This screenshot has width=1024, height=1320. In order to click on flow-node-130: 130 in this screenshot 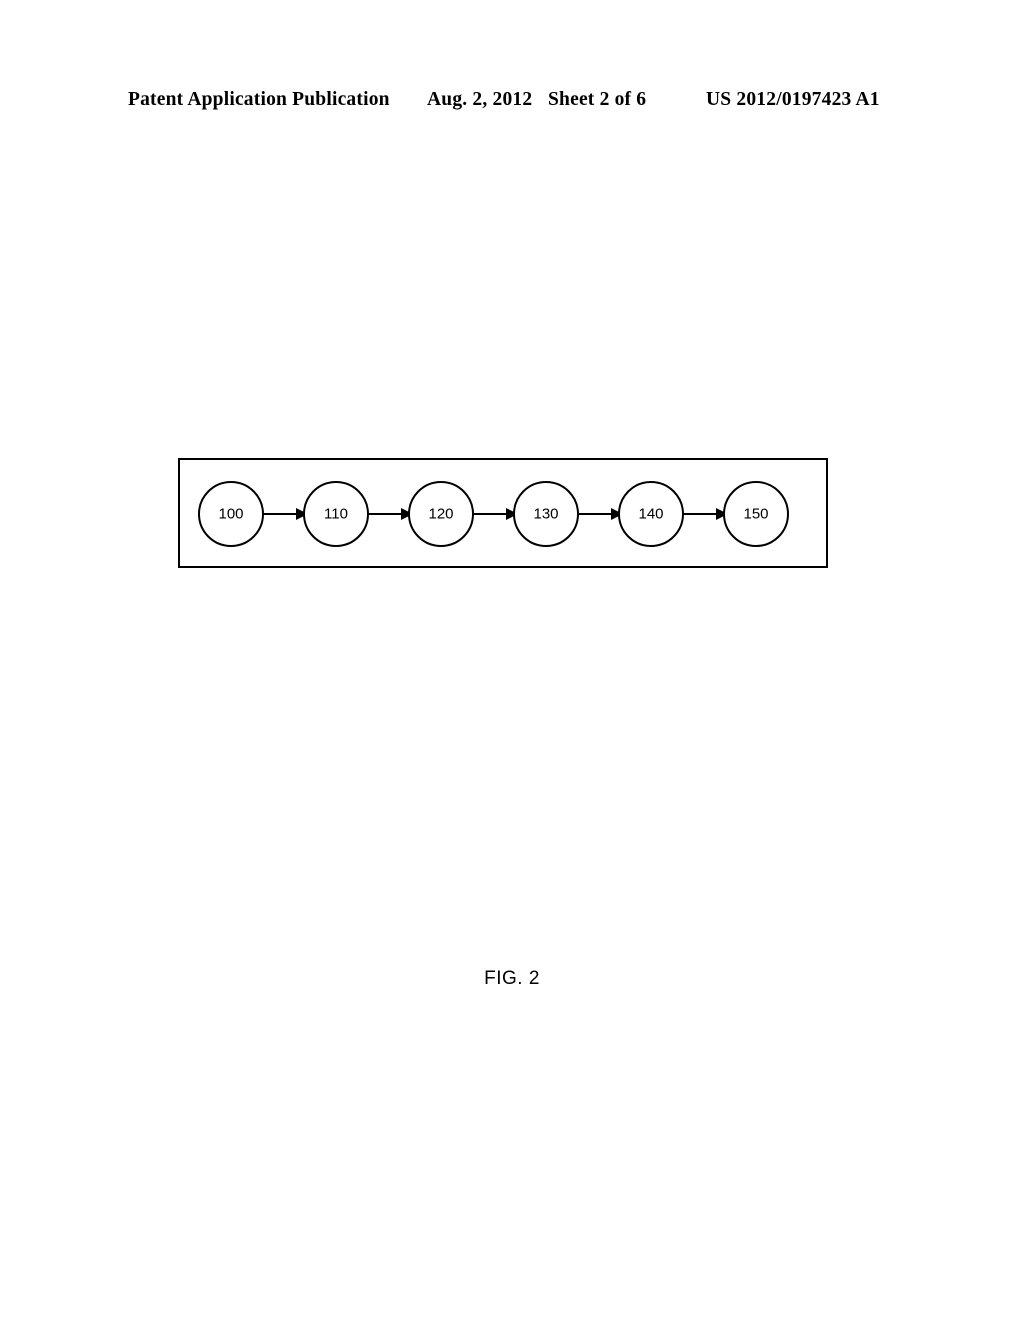, I will do `click(546, 514)`.